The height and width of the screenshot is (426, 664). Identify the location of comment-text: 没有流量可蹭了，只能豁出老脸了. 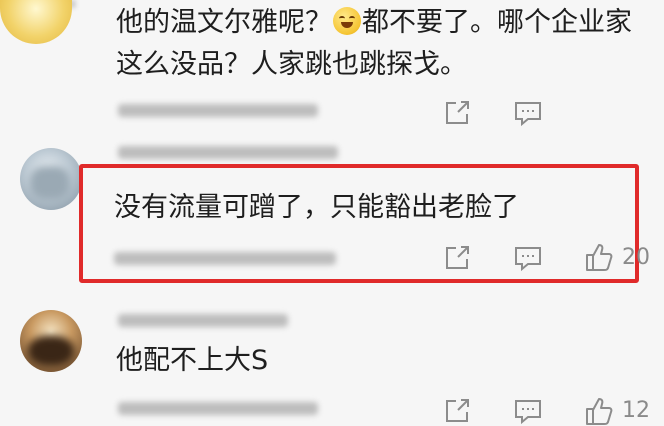
(316, 207).